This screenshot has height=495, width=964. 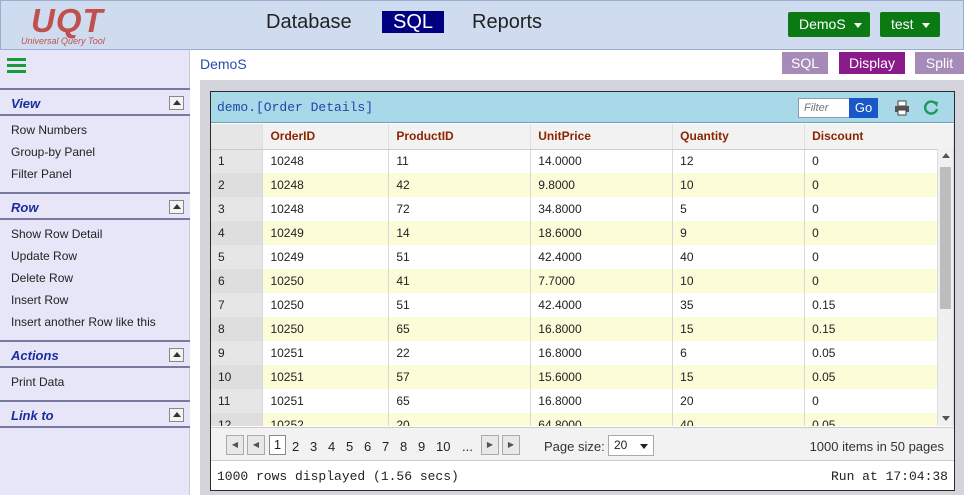 What do you see at coordinates (805, 63) in the screenshot?
I see `tab-sql: SQL` at bounding box center [805, 63].